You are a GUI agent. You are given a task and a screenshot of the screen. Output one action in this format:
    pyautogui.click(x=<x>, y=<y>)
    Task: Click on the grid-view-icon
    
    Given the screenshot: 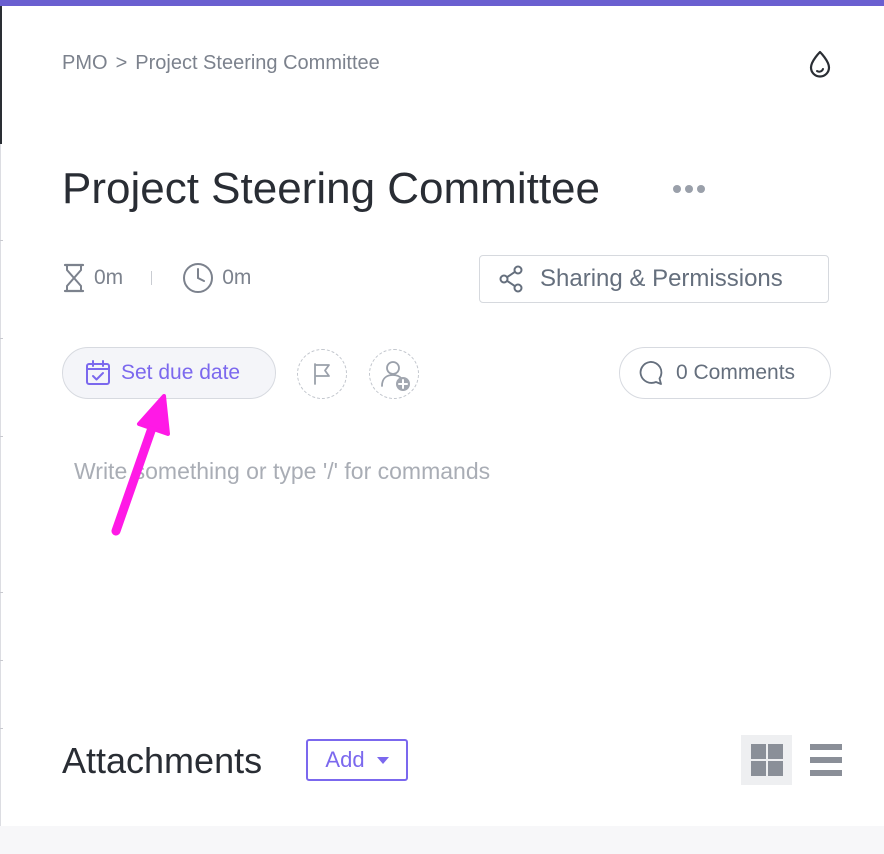 What is the action you would take?
    pyautogui.click(x=766, y=760)
    